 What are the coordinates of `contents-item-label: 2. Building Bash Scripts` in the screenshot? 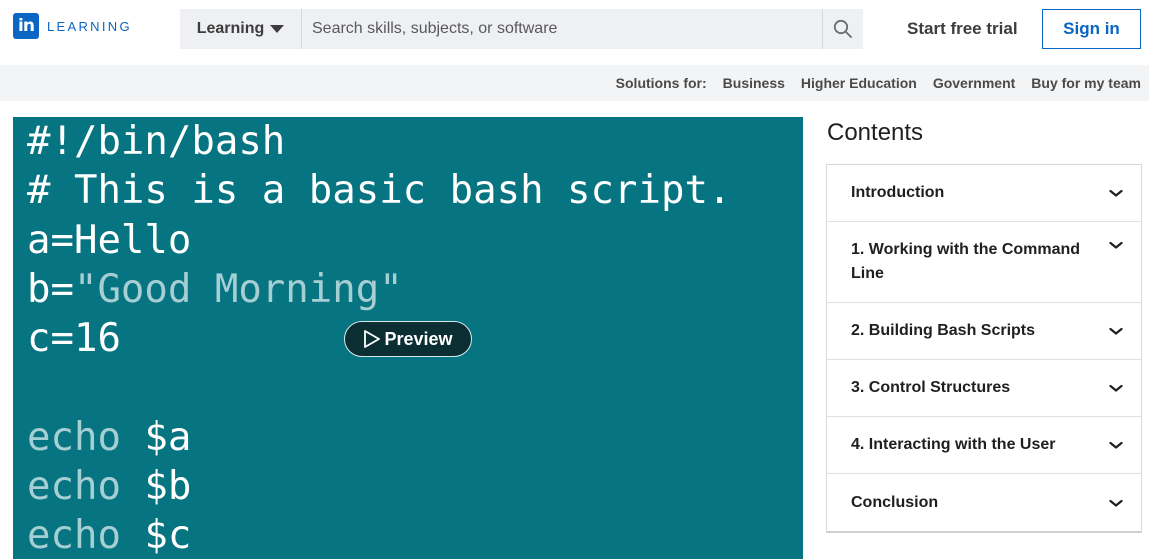 It's located at (943, 330).